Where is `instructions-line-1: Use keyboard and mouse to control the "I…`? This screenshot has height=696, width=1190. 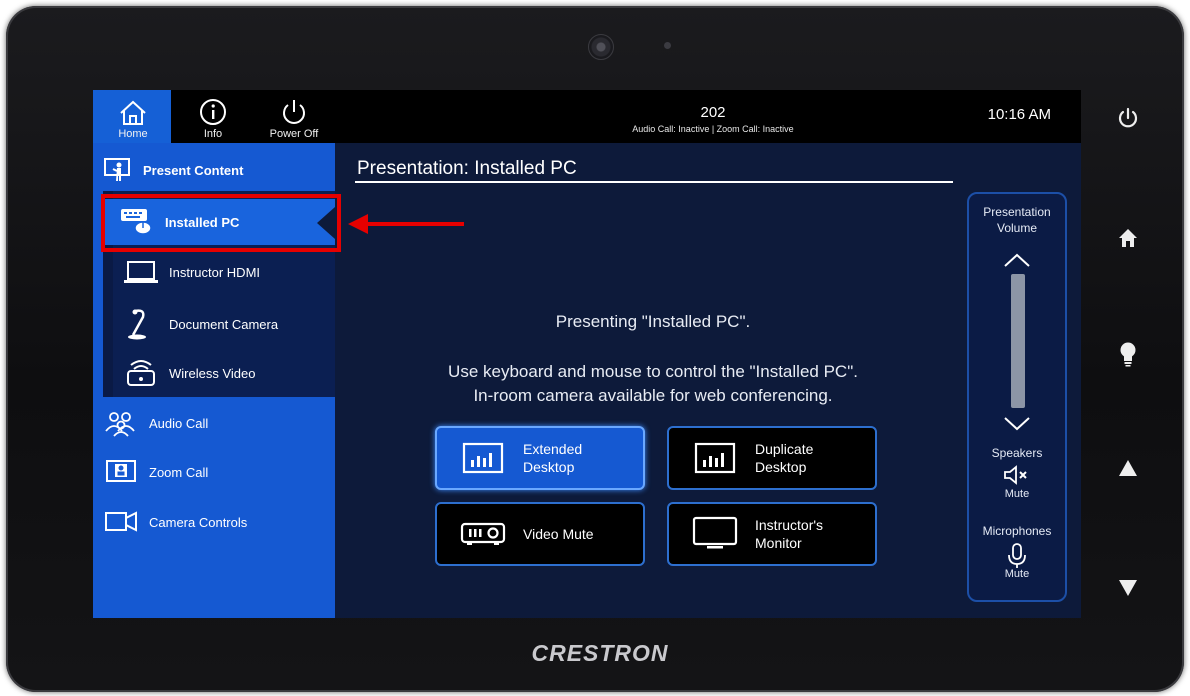 instructions-line-1: Use keyboard and mouse to control the "I… is located at coordinates (653, 371).